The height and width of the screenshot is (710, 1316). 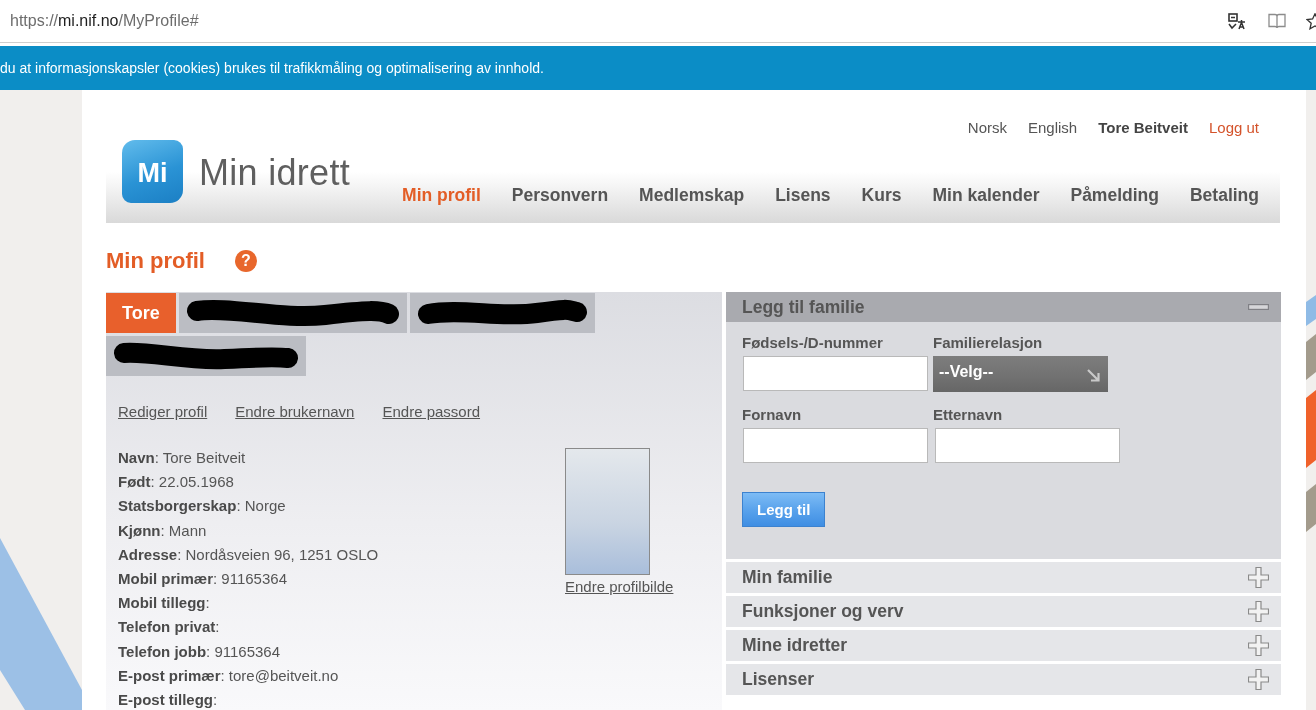 What do you see at coordinates (1003, 645) in the screenshot?
I see `accordion-header: Mine idretter` at bounding box center [1003, 645].